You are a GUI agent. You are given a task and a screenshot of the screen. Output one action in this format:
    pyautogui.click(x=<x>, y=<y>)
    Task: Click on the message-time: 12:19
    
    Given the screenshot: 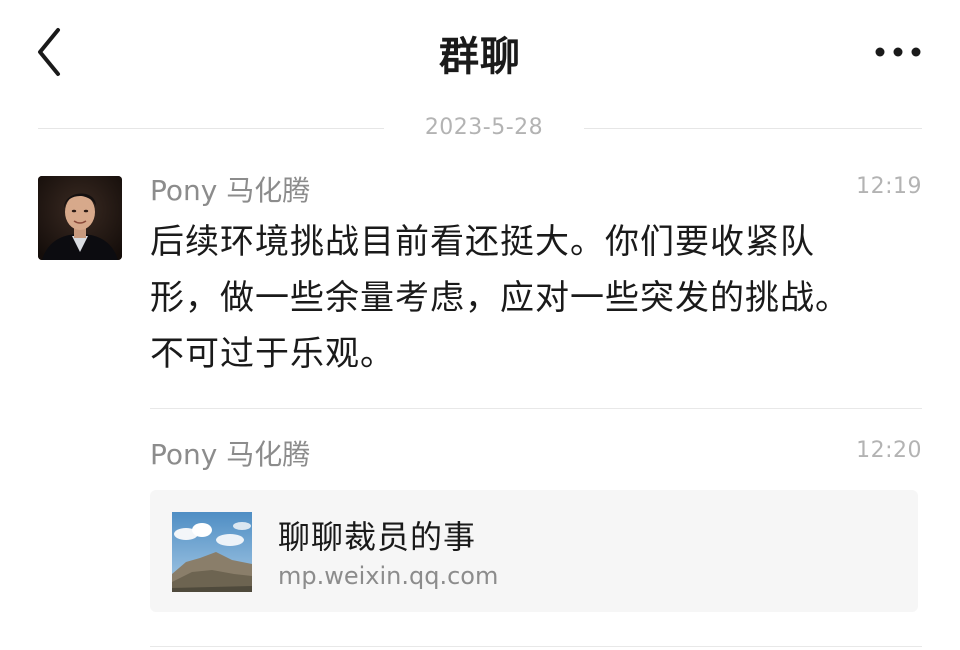 What is the action you would take?
    pyautogui.click(x=889, y=186)
    